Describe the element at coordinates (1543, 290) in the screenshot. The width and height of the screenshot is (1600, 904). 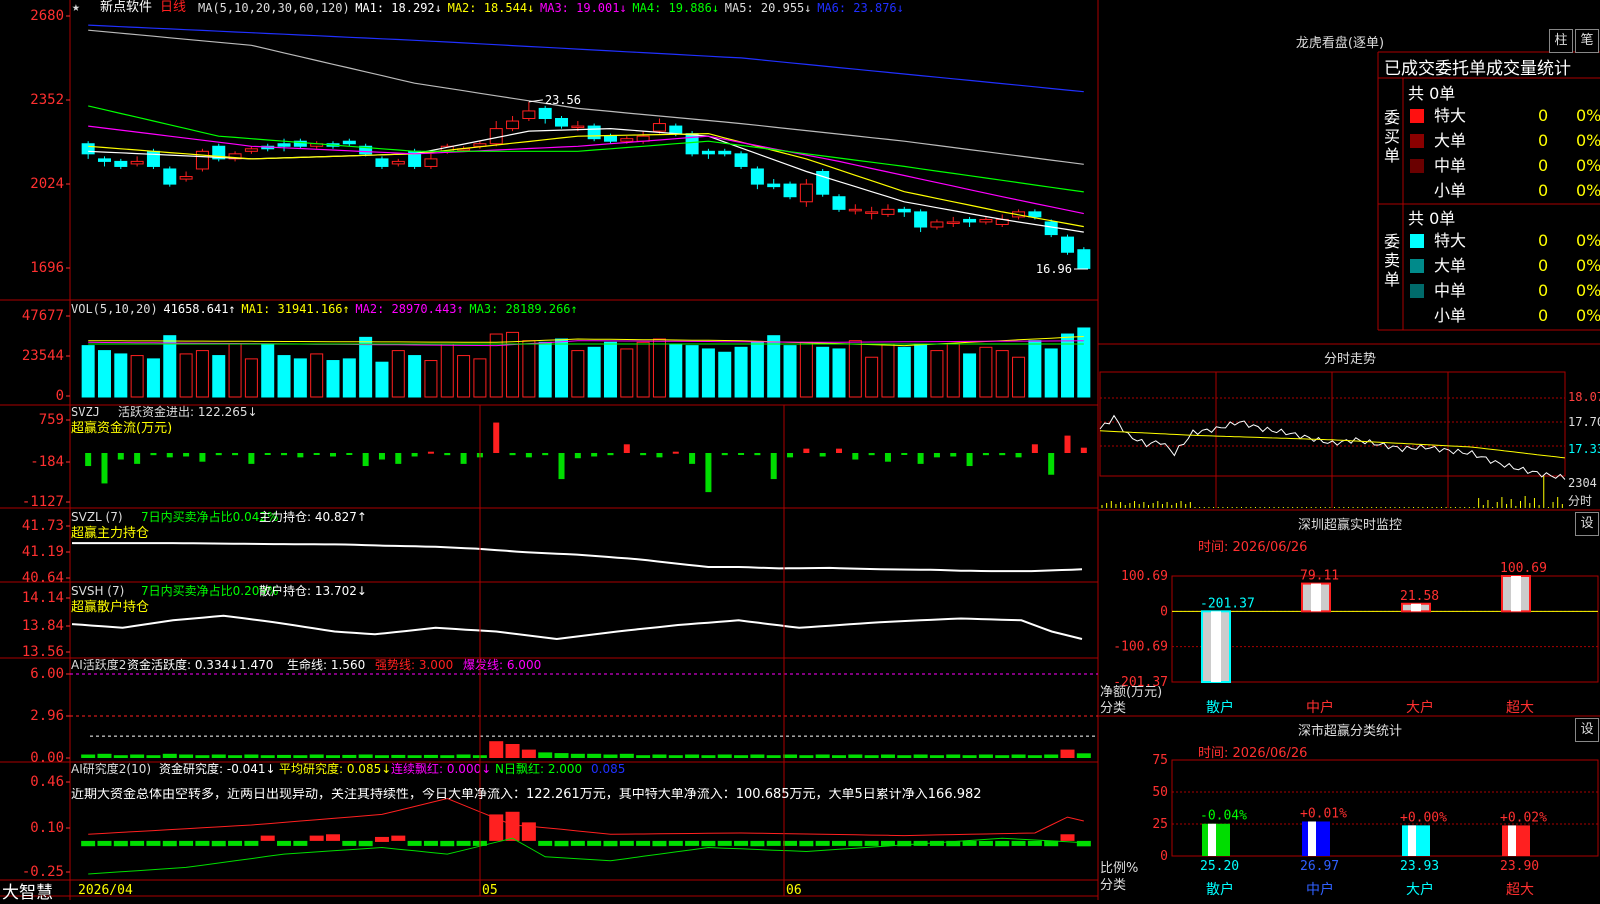
I see `stat-value: 0` at that location.